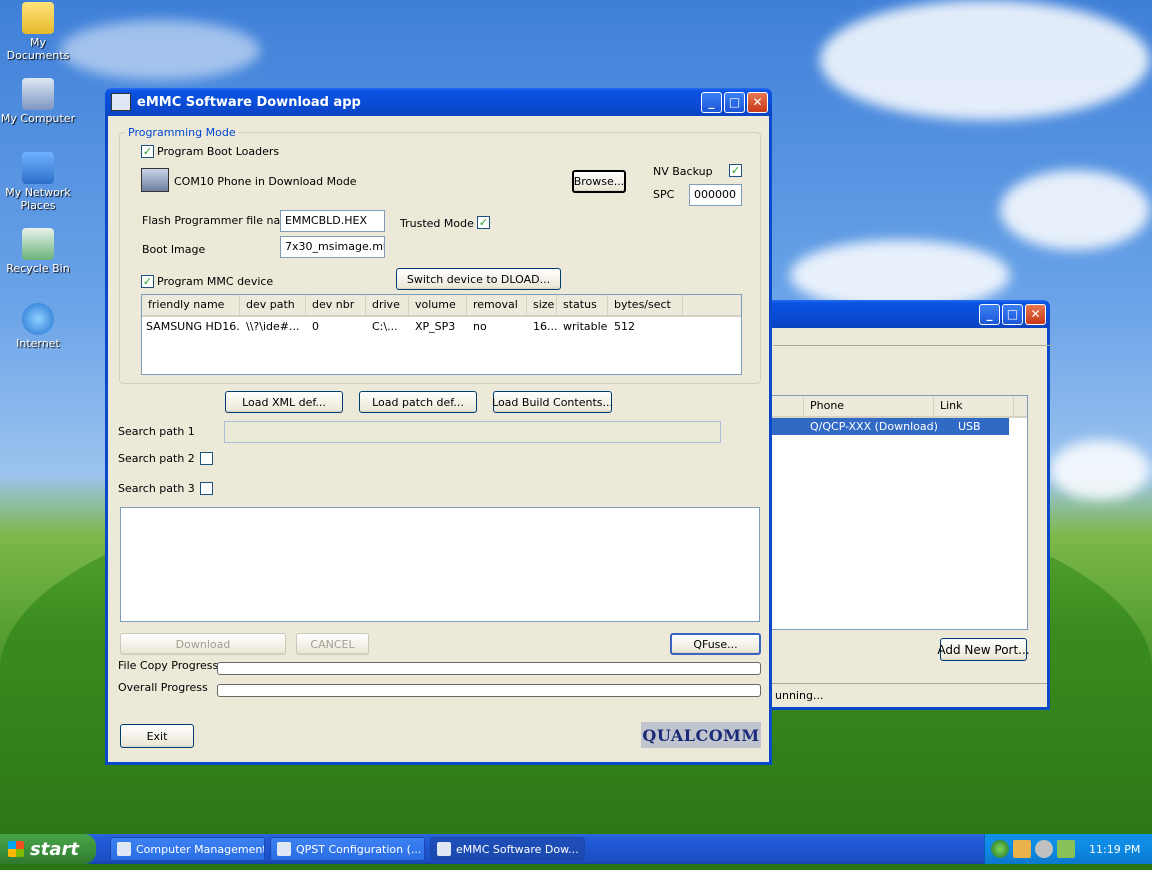 The width and height of the screenshot is (1152, 870). What do you see at coordinates (174, 249) in the screenshot?
I see `boot-image-label: Boot Image` at bounding box center [174, 249].